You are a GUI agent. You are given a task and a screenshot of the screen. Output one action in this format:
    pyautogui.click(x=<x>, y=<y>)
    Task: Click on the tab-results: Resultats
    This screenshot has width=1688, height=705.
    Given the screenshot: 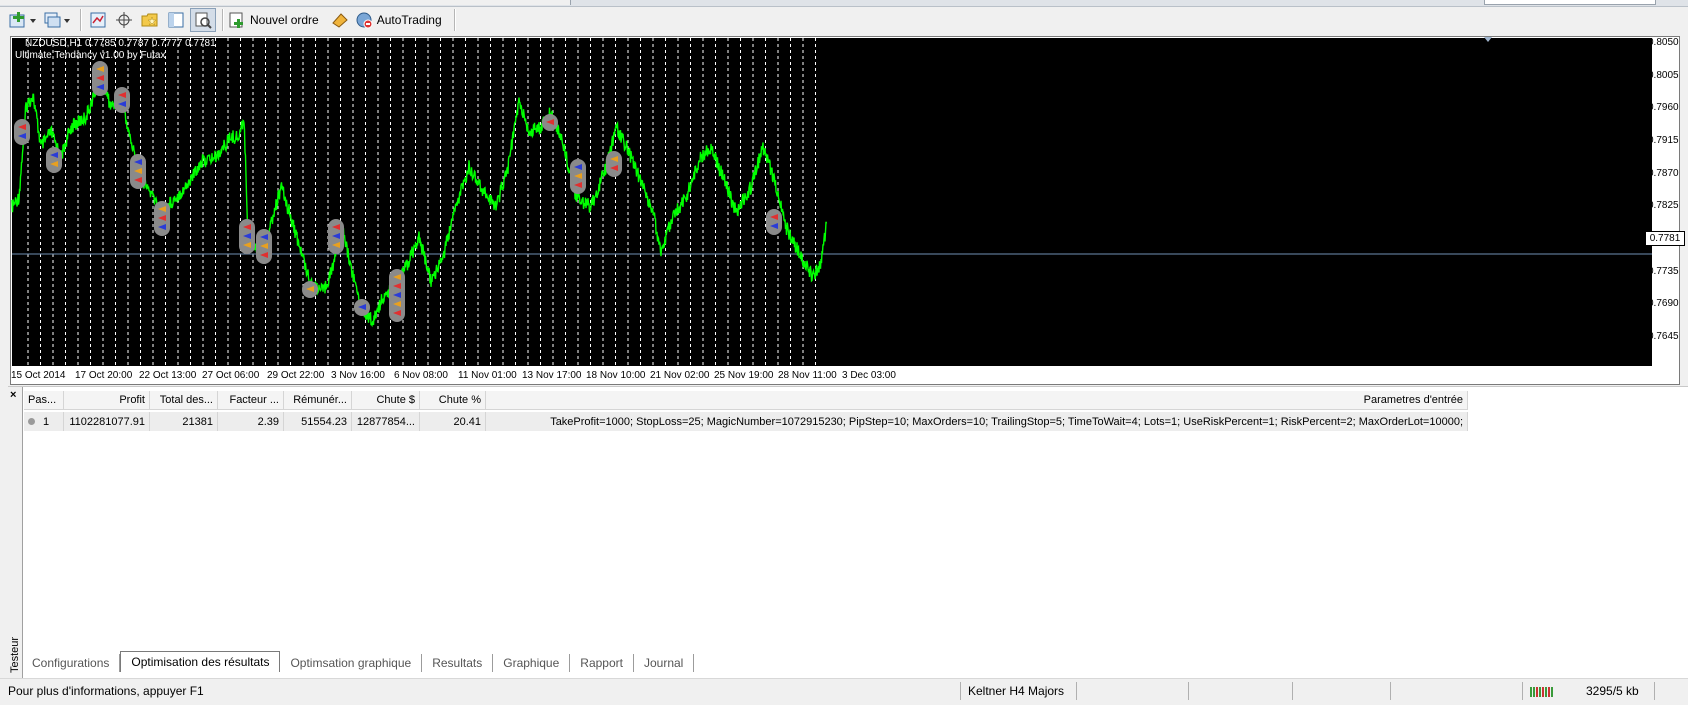 What is the action you would take?
    pyautogui.click(x=458, y=663)
    